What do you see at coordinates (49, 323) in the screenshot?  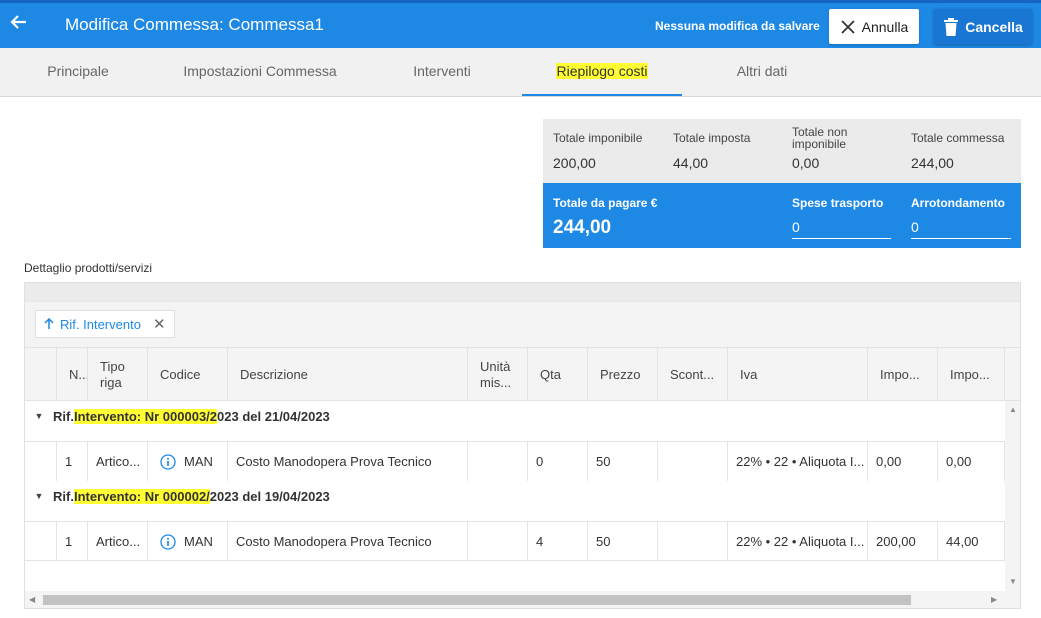 I see `sort-up-arrow-icon` at bounding box center [49, 323].